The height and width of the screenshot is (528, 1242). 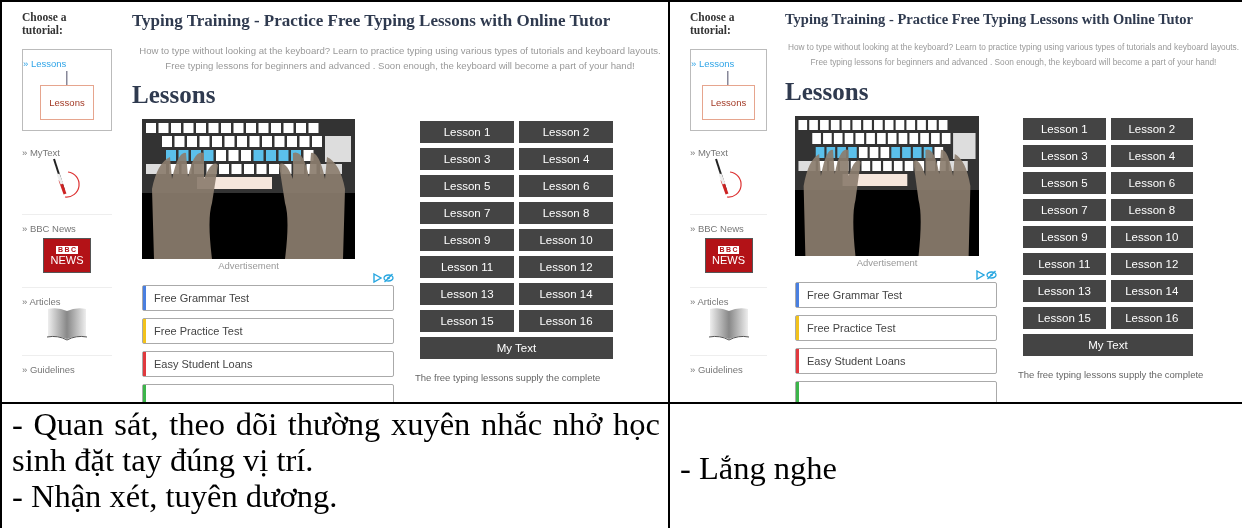 I want to click on note-text: - Quan sát, theo dõi thường xuyên nhắc nhở học sinh đặt tay đúng vị trí., so click(x=336, y=442).